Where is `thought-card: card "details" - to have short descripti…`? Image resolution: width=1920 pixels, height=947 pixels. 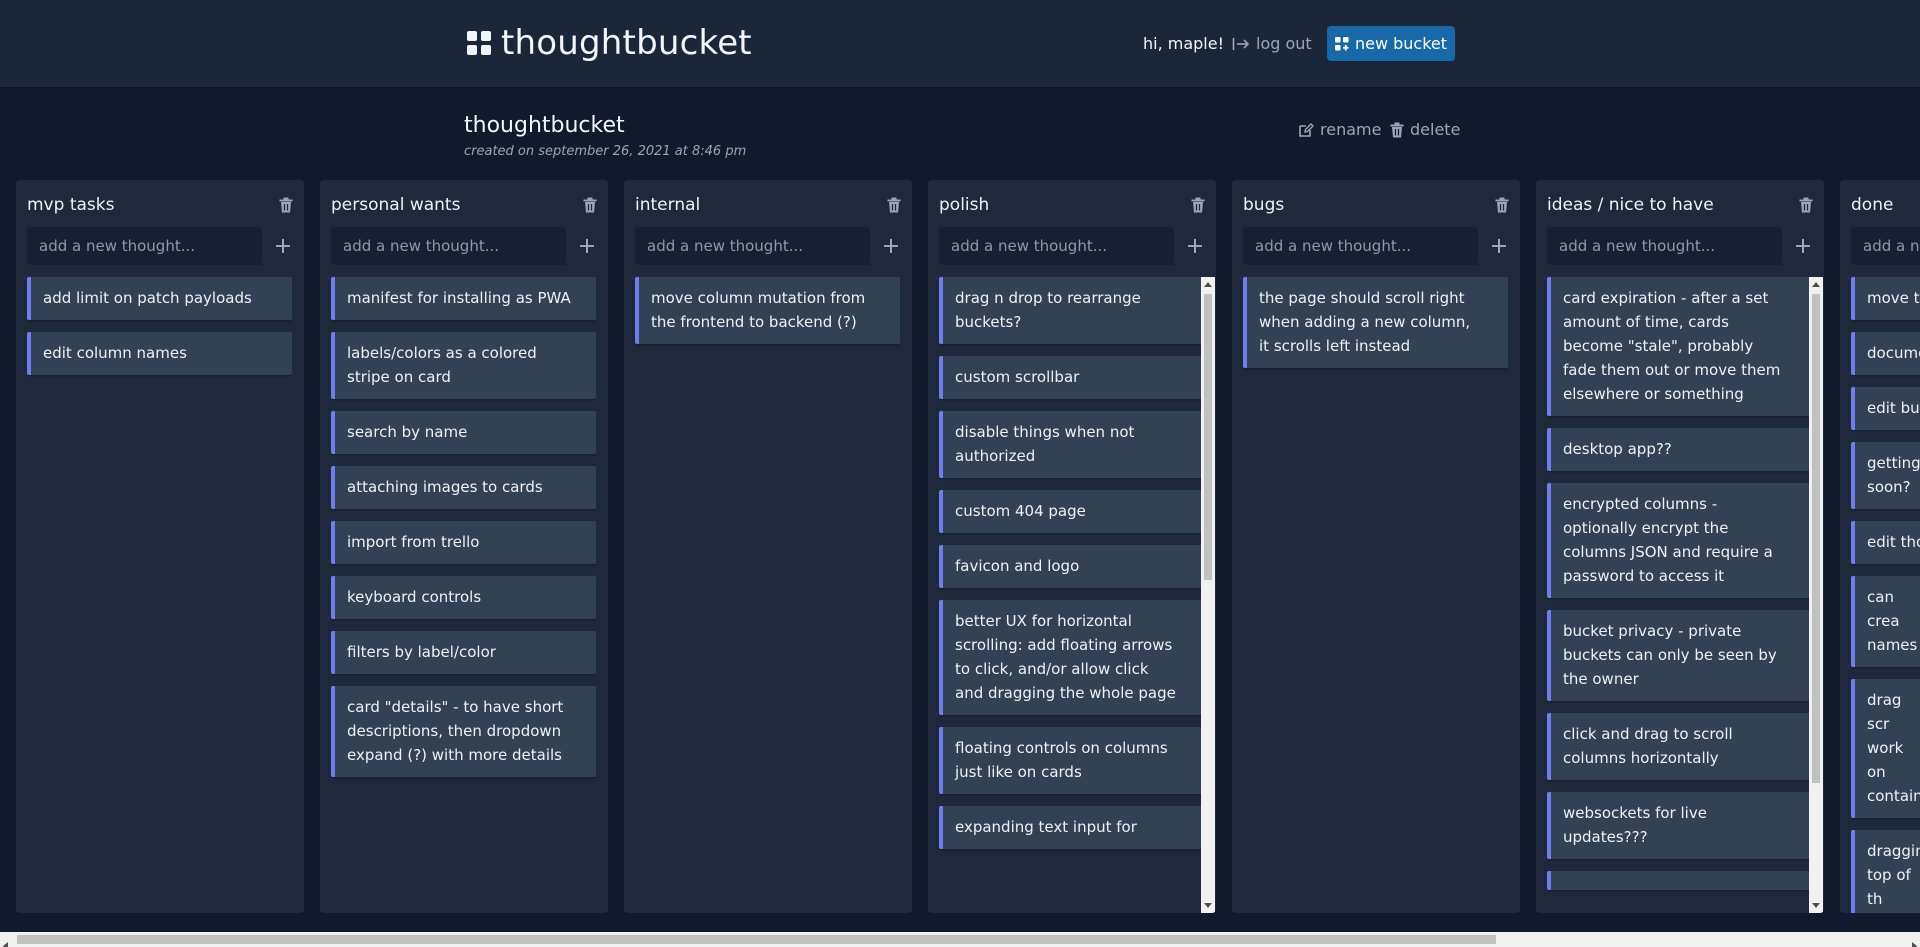 thought-card: card "details" - to have short descripti… is located at coordinates (463, 731).